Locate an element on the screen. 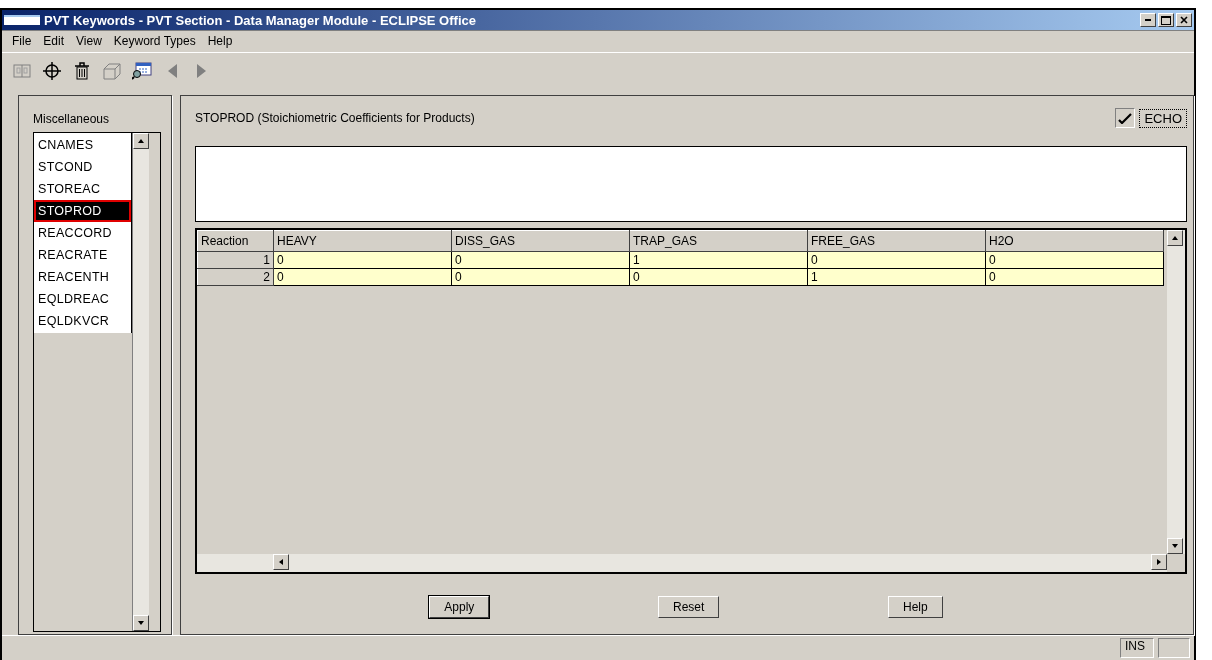 Image resolution: width=1212 pixels, height=660 pixels. maximize-icon is located at coordinates (1166, 20).